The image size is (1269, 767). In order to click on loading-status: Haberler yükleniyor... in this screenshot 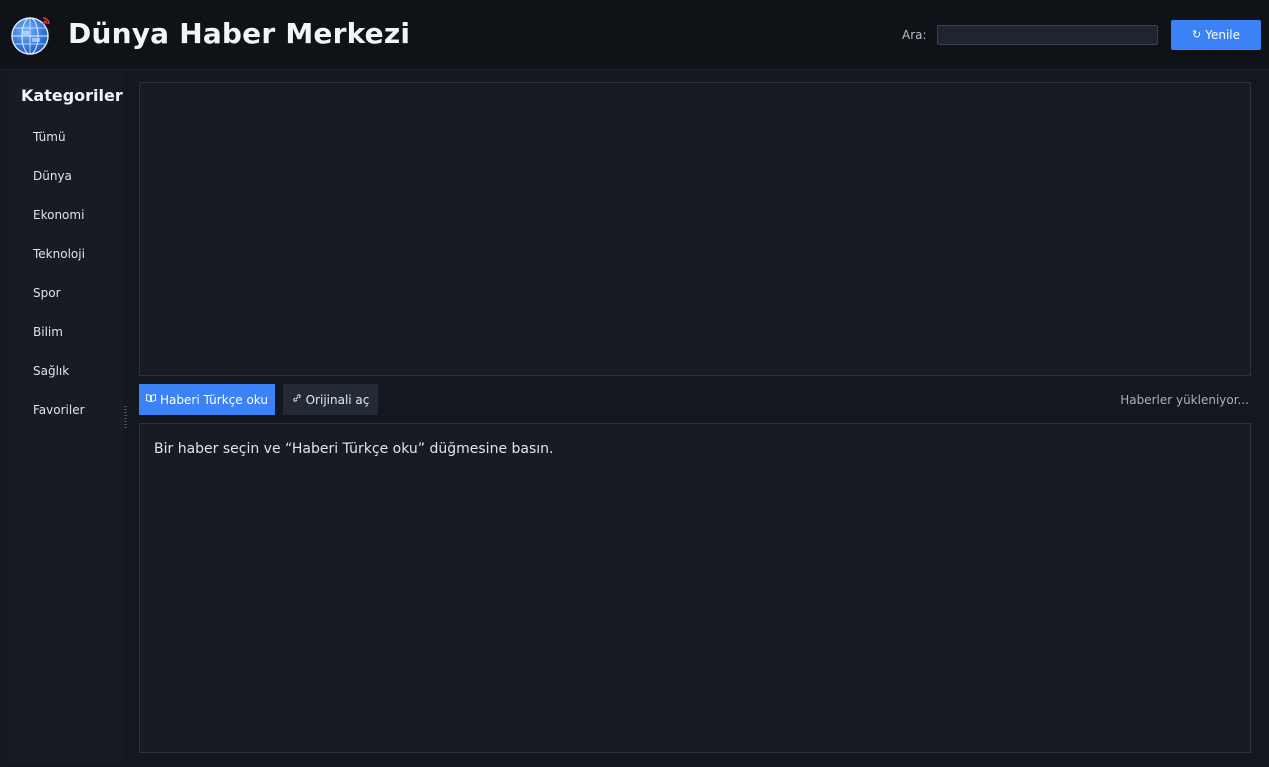, I will do `click(1184, 400)`.